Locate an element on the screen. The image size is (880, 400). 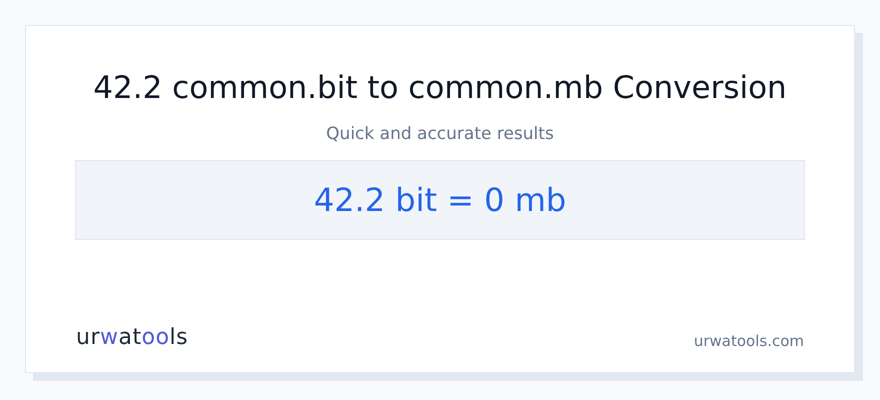
logo: urwatools is located at coordinates (132, 337).